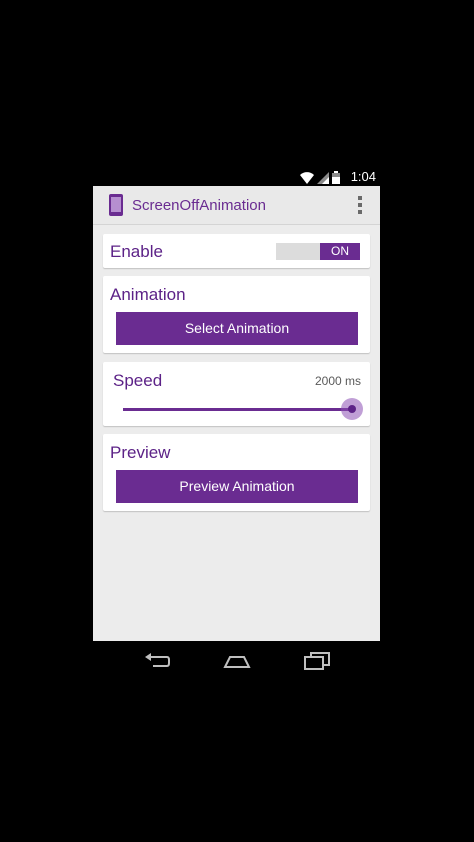 Image resolution: width=474 pixels, height=842 pixels. What do you see at coordinates (340, 251) in the screenshot?
I see `toggle-on-label: ON` at bounding box center [340, 251].